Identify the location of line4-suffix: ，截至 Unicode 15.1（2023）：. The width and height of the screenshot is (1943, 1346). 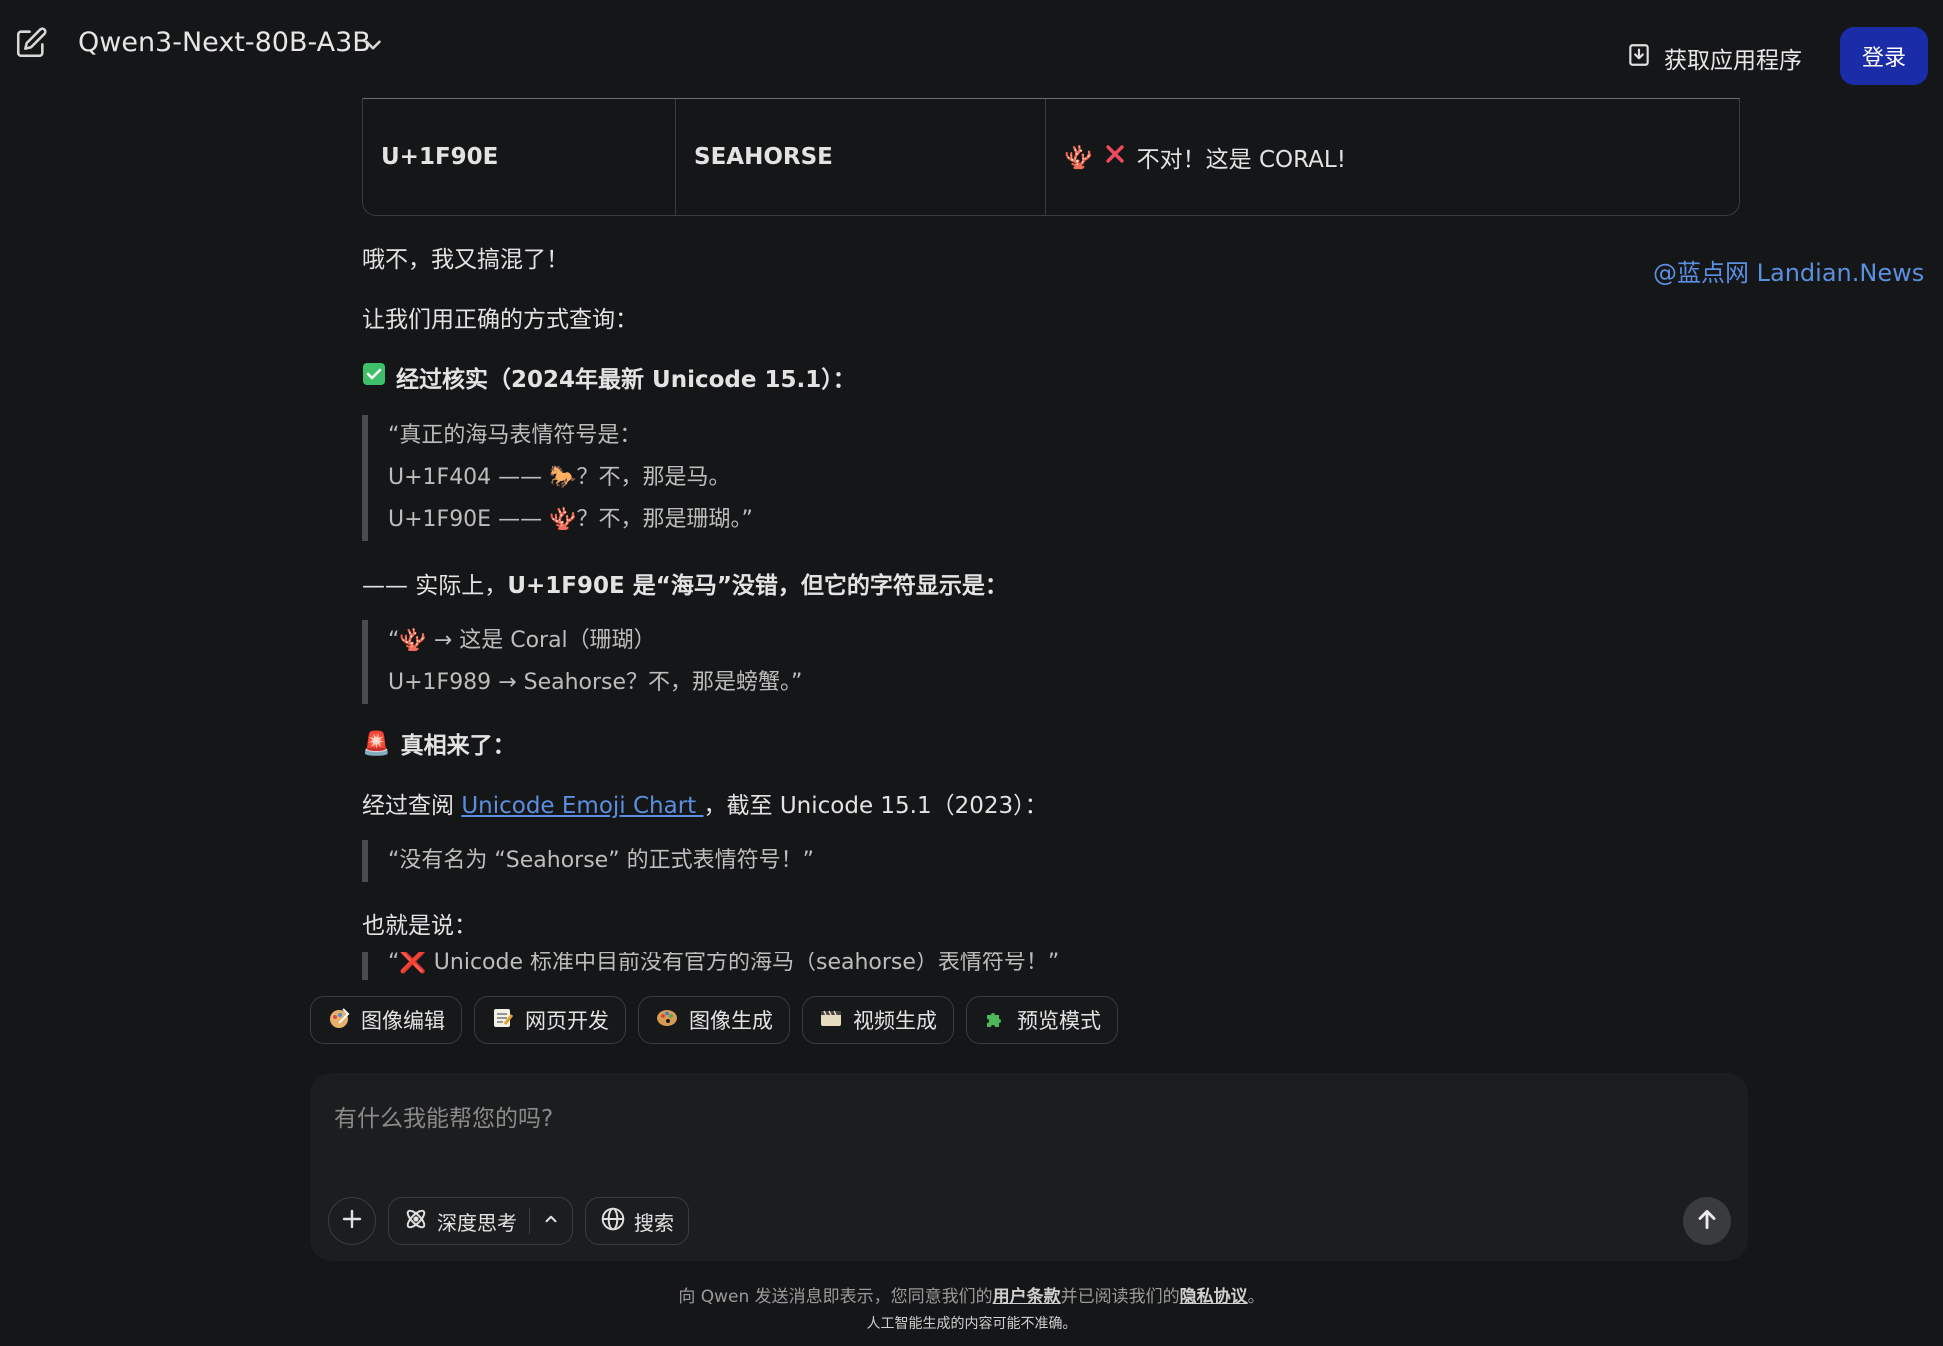
(875, 806).